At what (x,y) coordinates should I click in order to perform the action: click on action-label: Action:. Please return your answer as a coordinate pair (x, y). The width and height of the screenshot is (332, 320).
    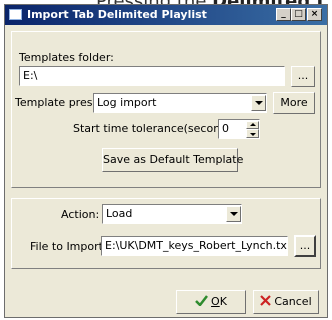
    Looking at the image, I should click on (80, 214).